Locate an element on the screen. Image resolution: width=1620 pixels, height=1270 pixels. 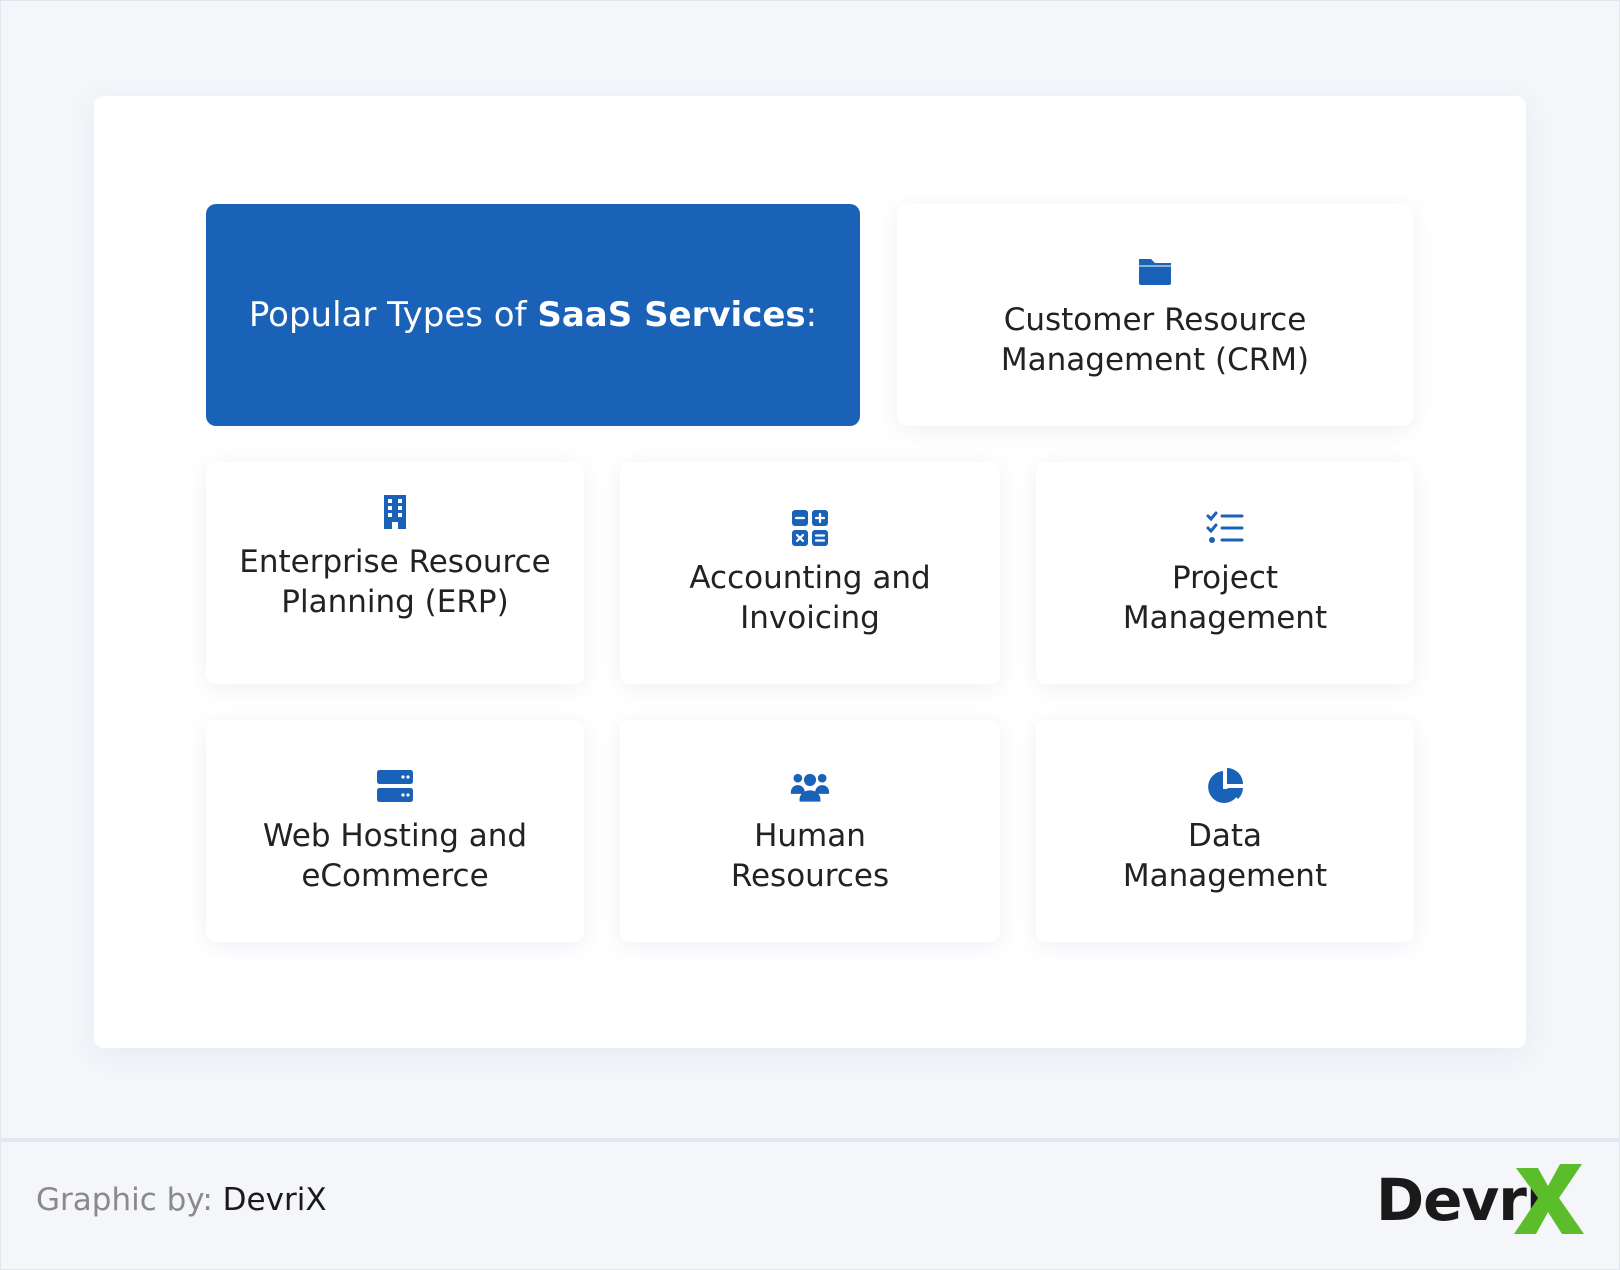
server-icon is located at coordinates (395, 786).